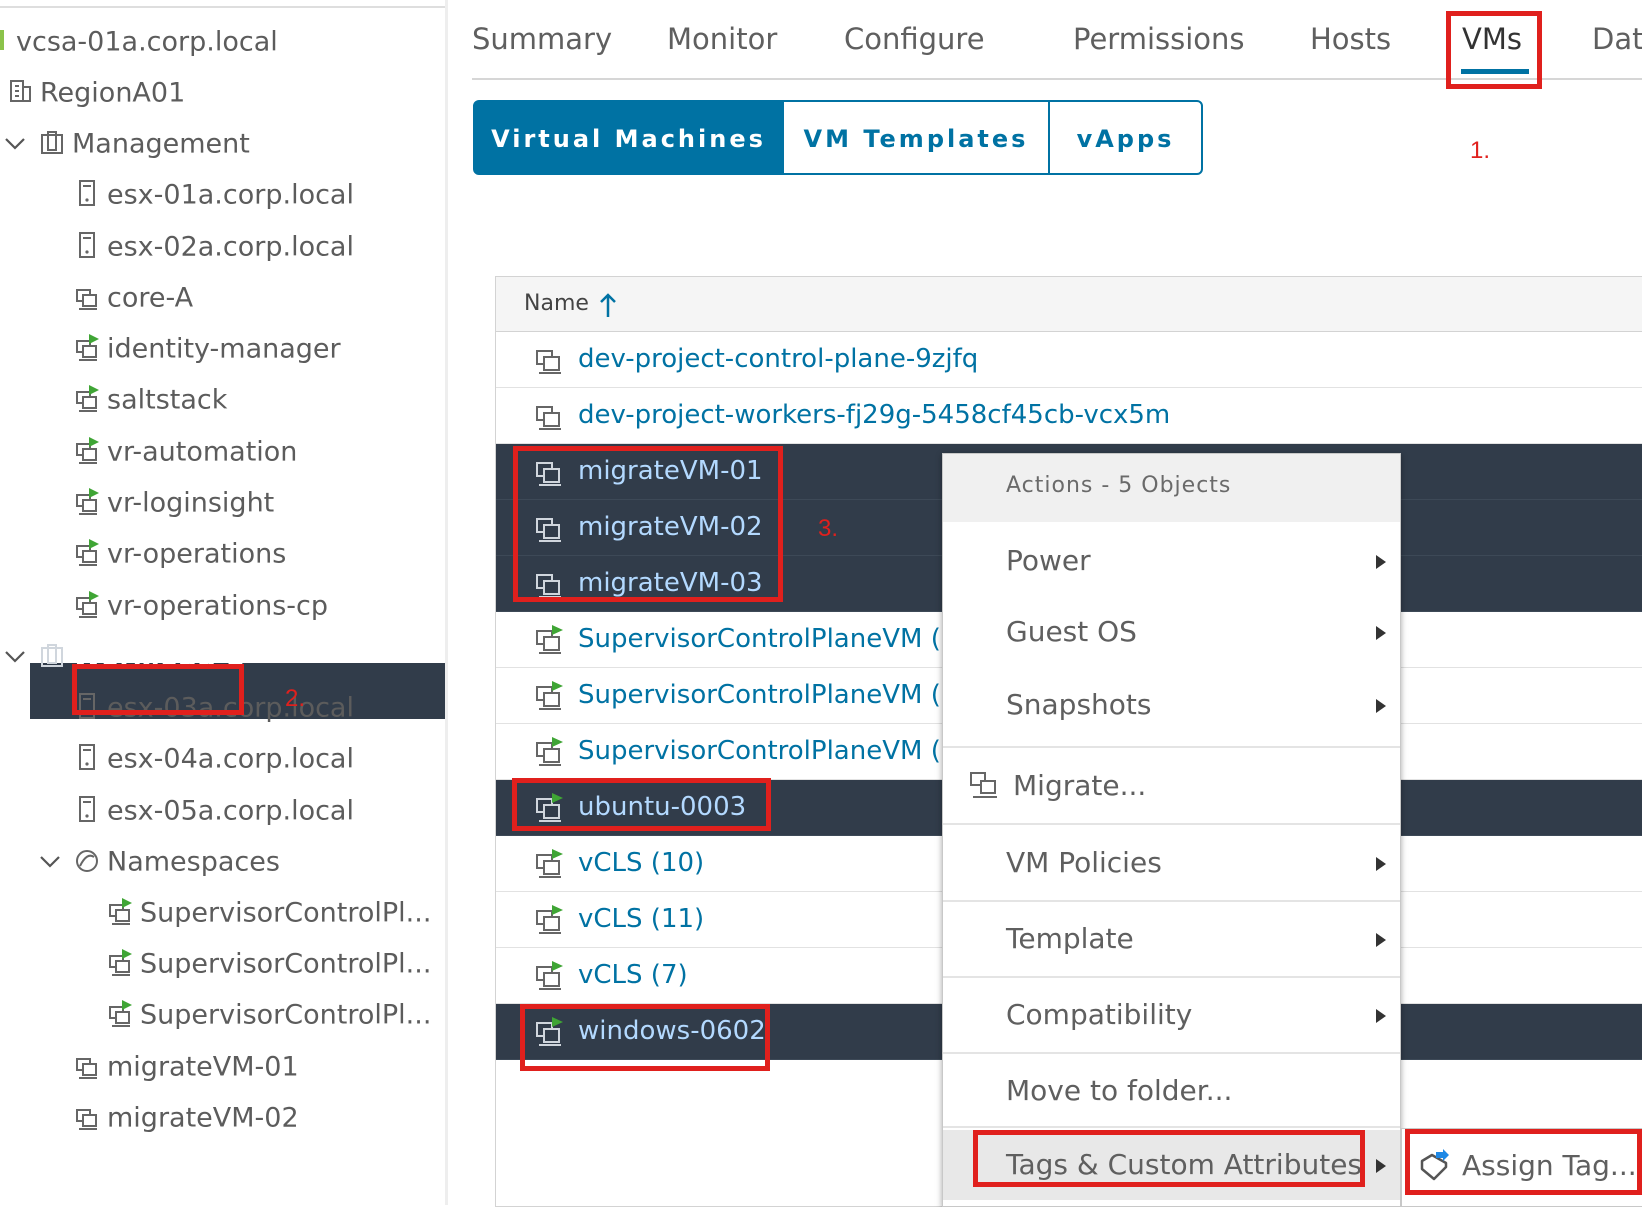  What do you see at coordinates (1617, 39) in the screenshot?
I see `tab-datastores: Dat` at bounding box center [1617, 39].